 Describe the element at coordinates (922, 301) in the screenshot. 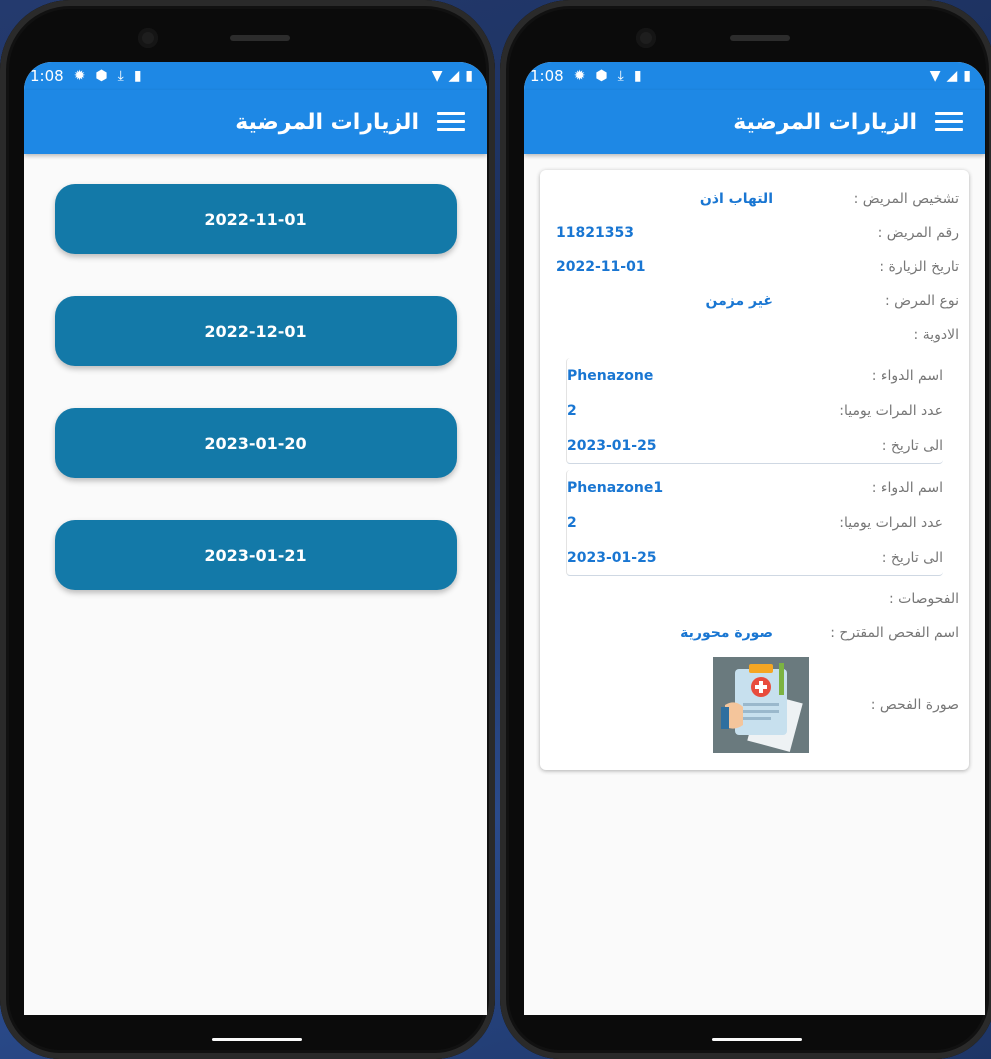

I see `disease-type-label: نوع المرض :` at that location.